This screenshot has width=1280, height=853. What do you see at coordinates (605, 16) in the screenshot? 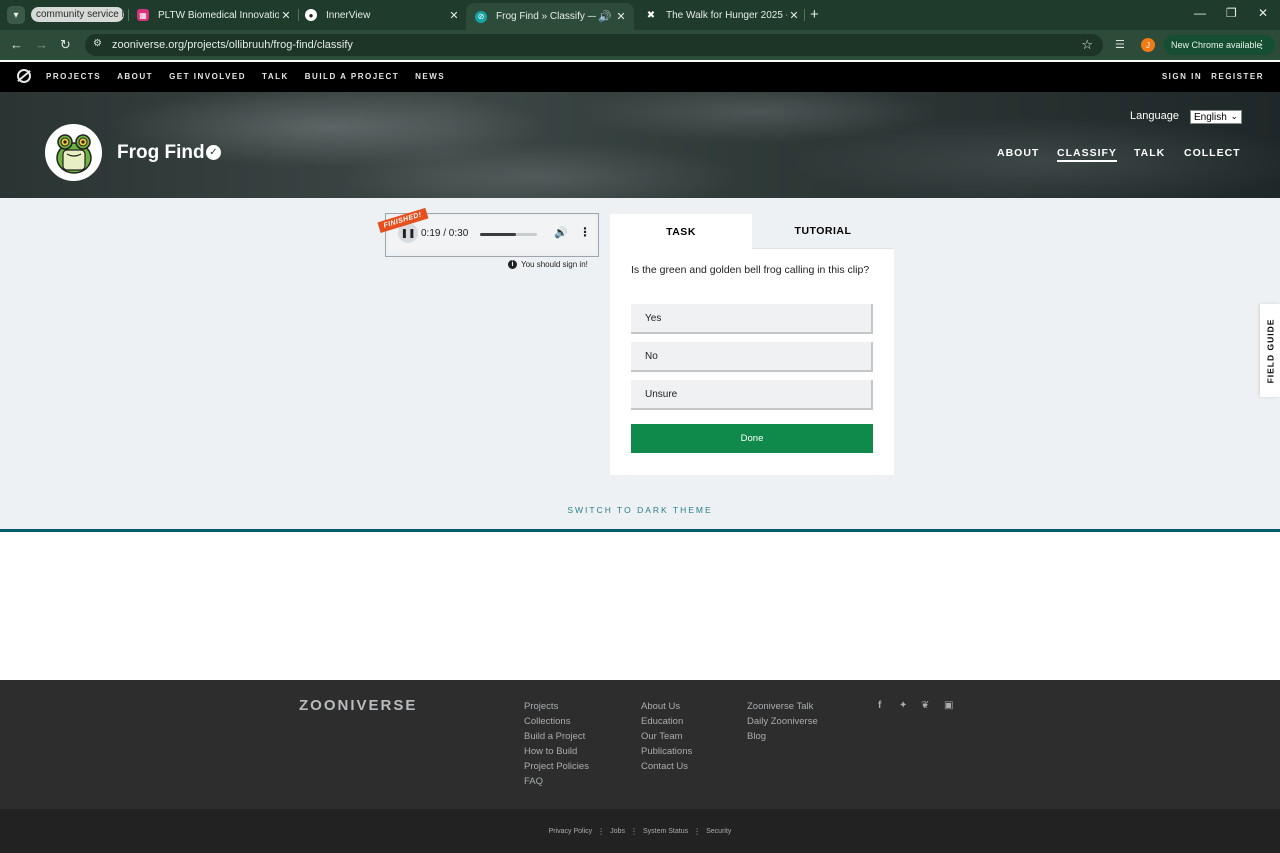
I see `speaker-playing-icon: 🔊` at bounding box center [605, 16].